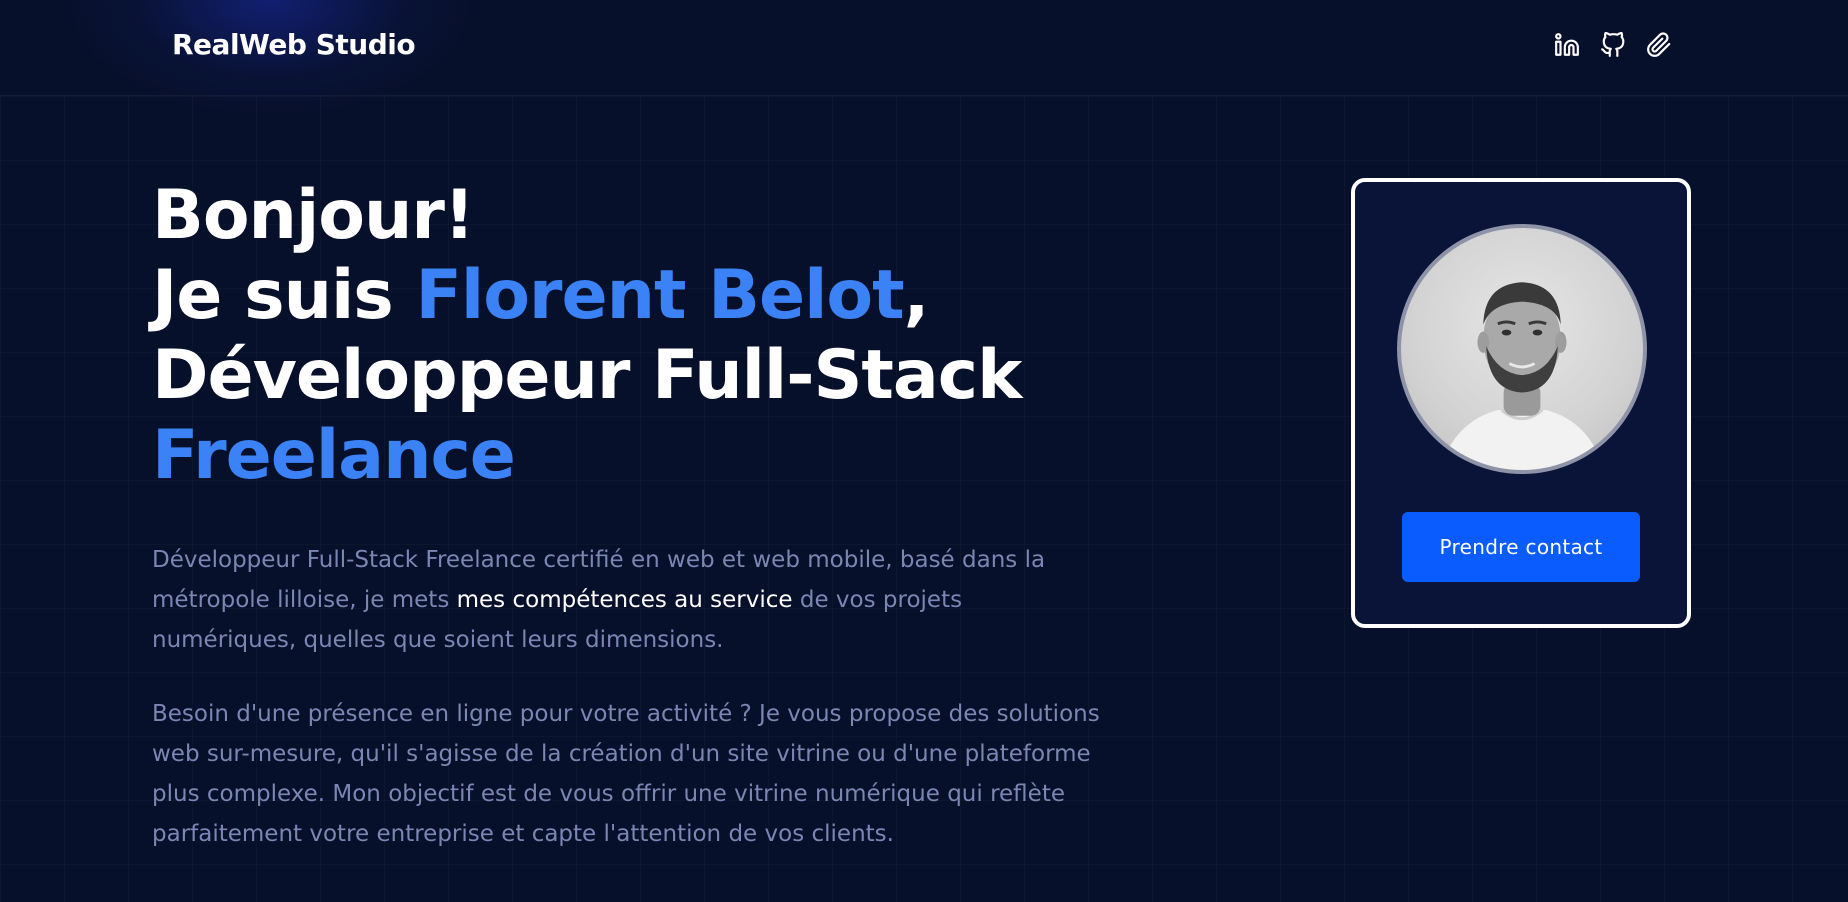 The width and height of the screenshot is (1848, 902). I want to click on site-logo: RealWeb Studio, so click(294, 44).